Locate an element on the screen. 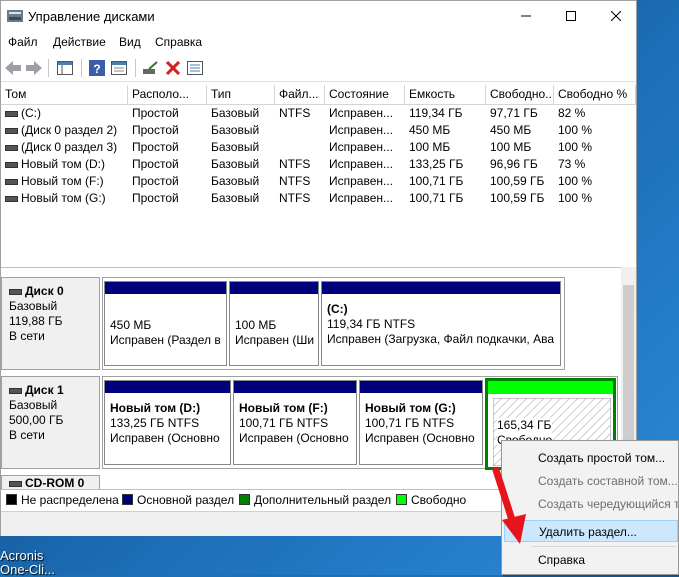 Image resolution: width=679 pixels, height=577 pixels. partition-title: Новый том (G:) is located at coordinates (410, 408).